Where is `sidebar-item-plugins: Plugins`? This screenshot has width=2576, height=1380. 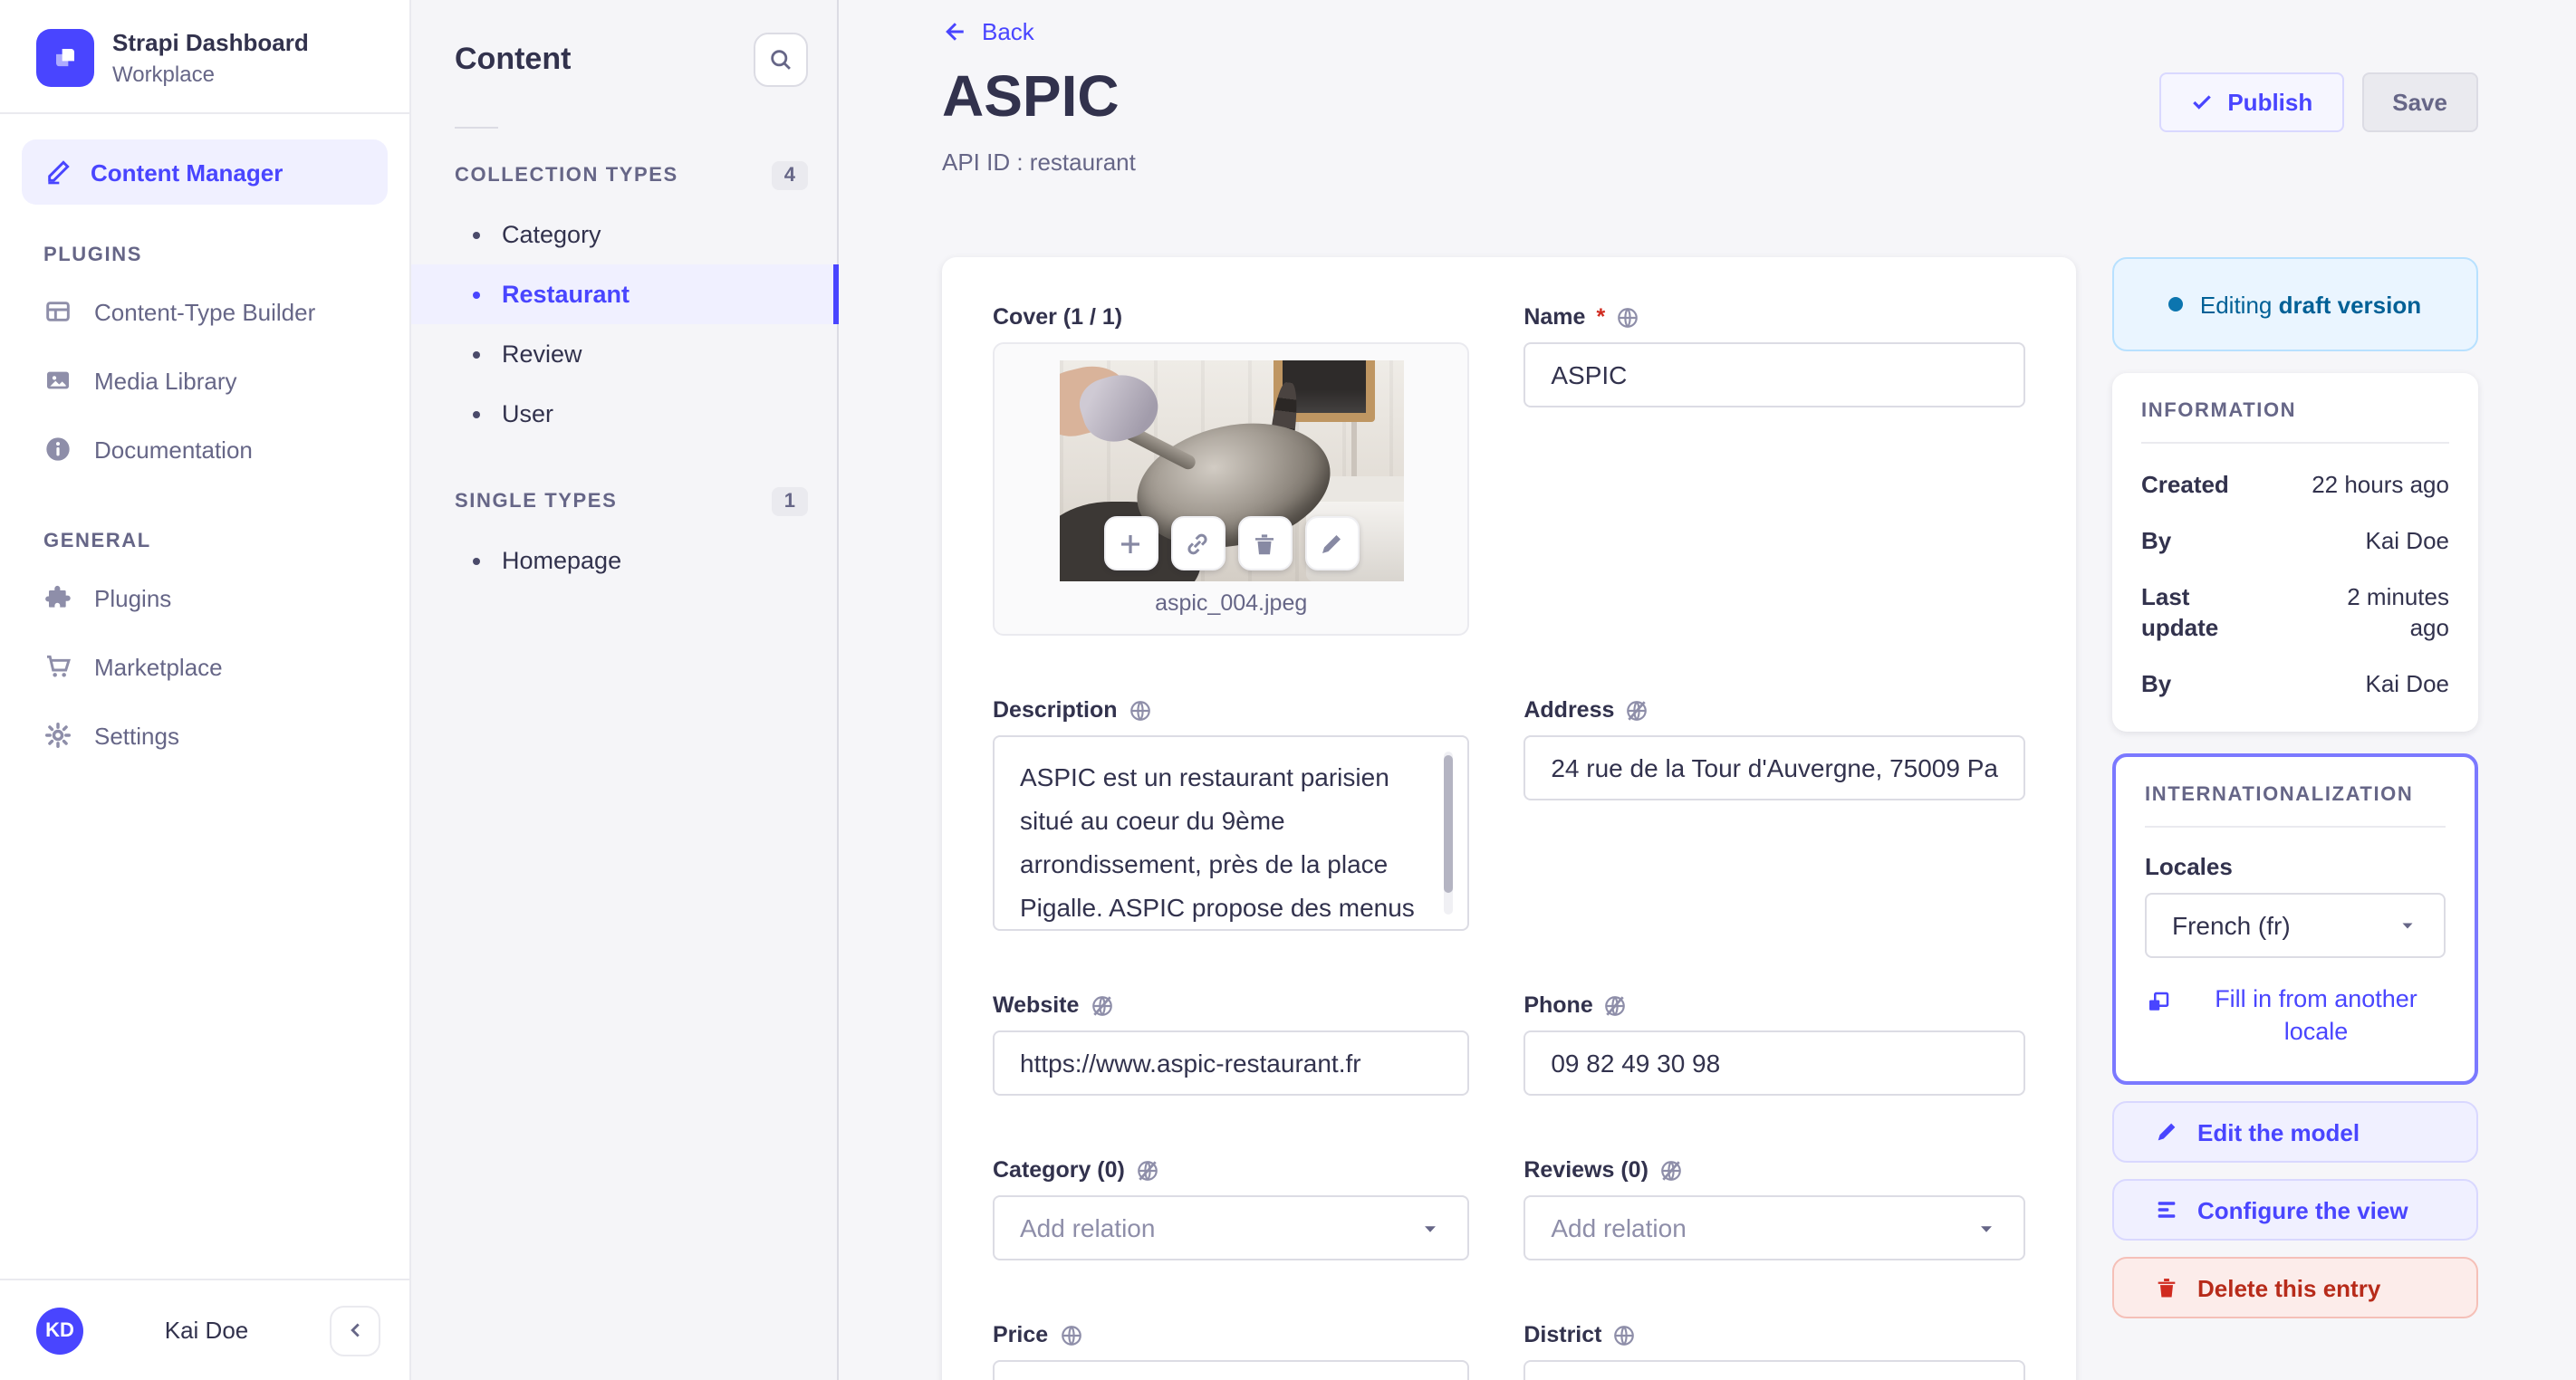 sidebar-item-plugins: Plugins is located at coordinates (204, 597).